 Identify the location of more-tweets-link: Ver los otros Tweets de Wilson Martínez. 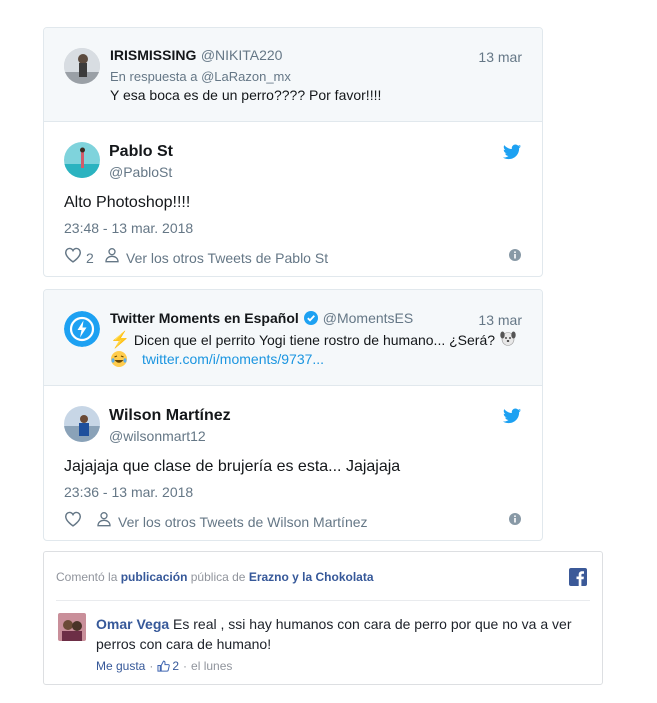
(232, 521).